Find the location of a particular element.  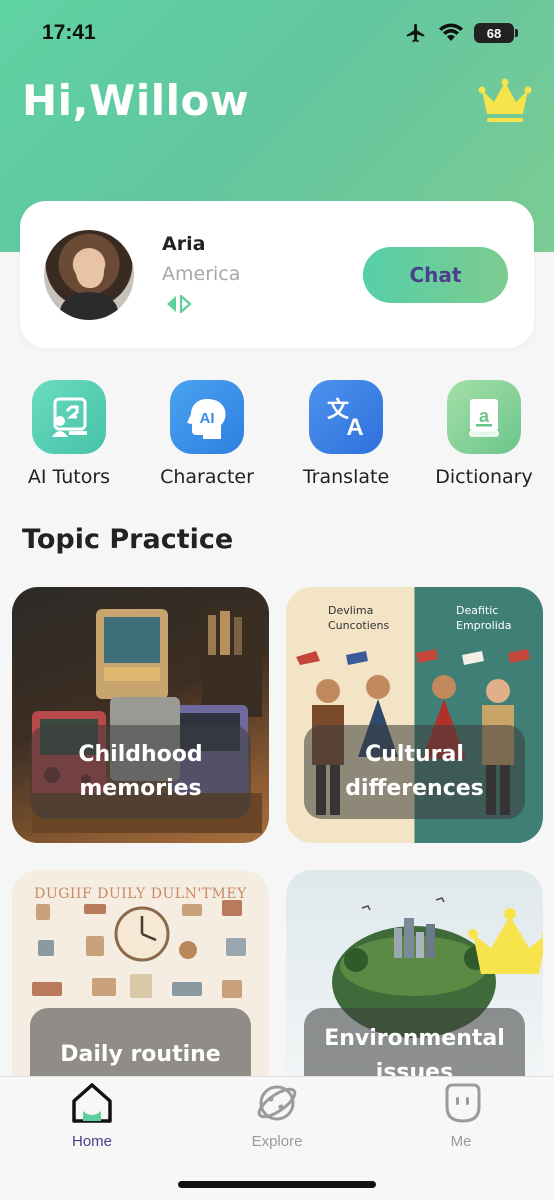

explore-icon is located at coordinates (277, 1103).